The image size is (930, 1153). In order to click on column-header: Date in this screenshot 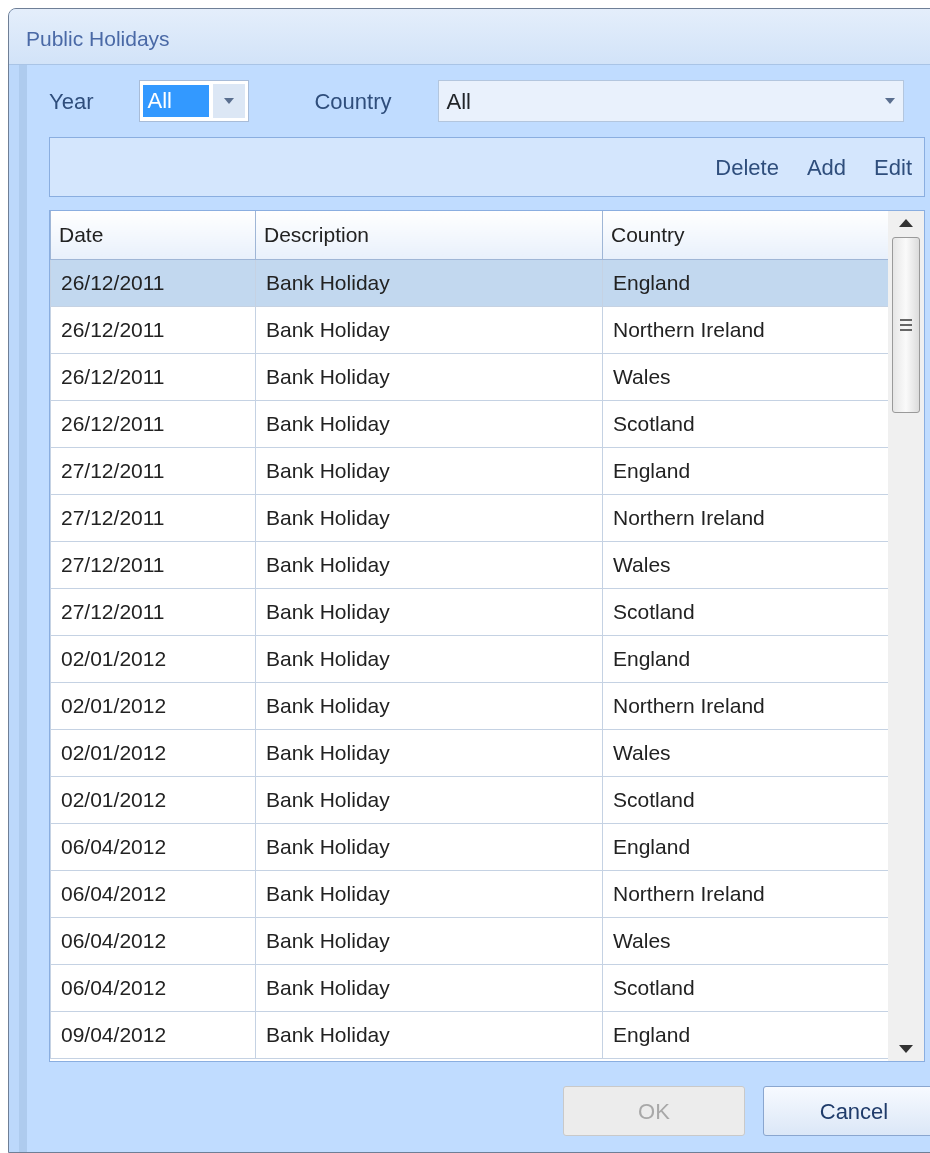, I will do `click(153, 235)`.